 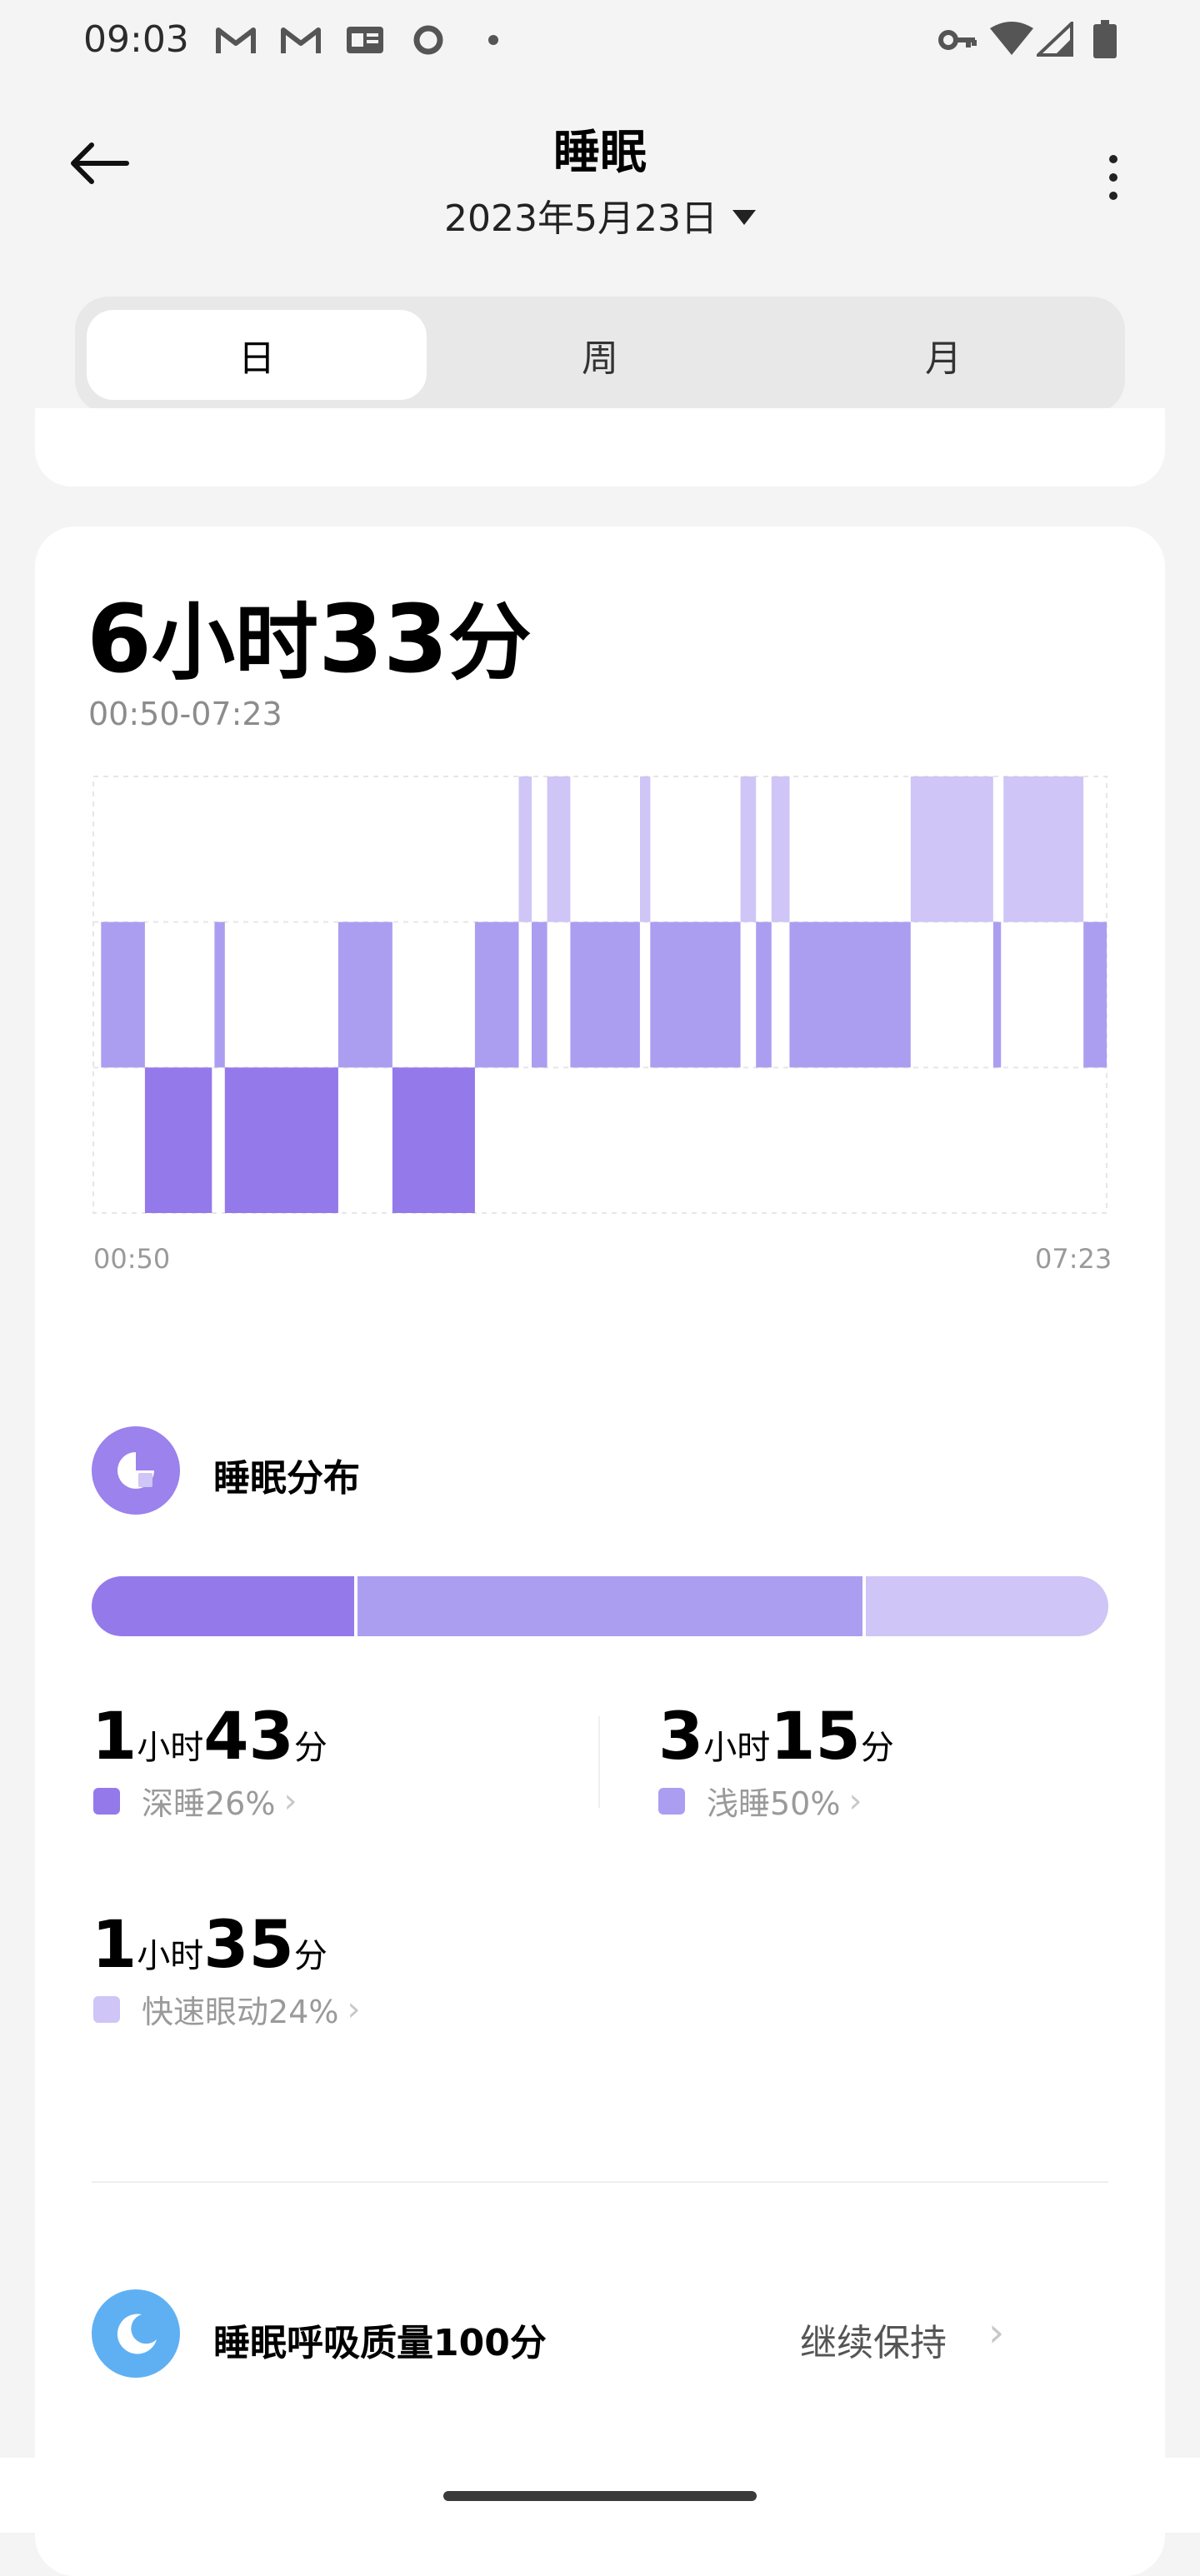 What do you see at coordinates (136, 1470) in the screenshot?
I see `sleep-distribution-icon` at bounding box center [136, 1470].